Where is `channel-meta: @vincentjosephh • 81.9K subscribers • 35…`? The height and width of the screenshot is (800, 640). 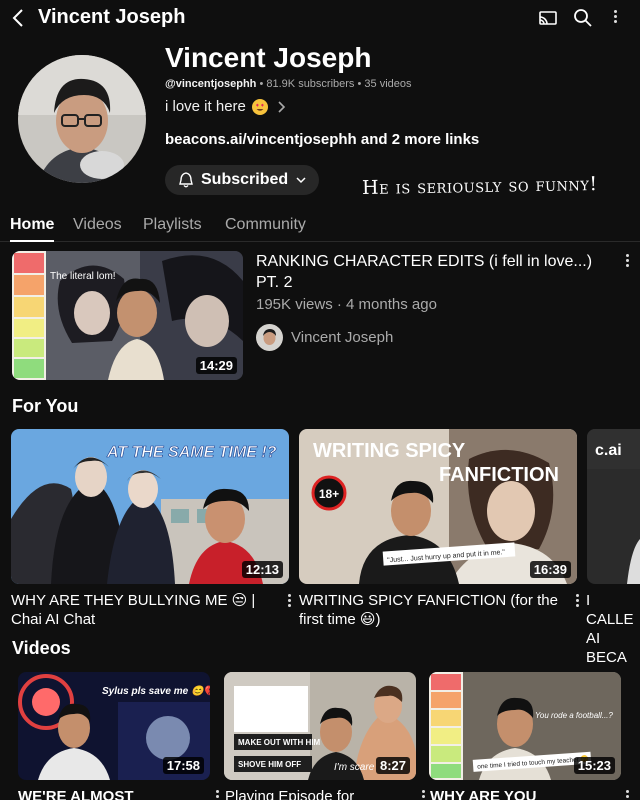 channel-meta: @vincentjosephh • 81.9K subscribers • 35… is located at coordinates (288, 84).